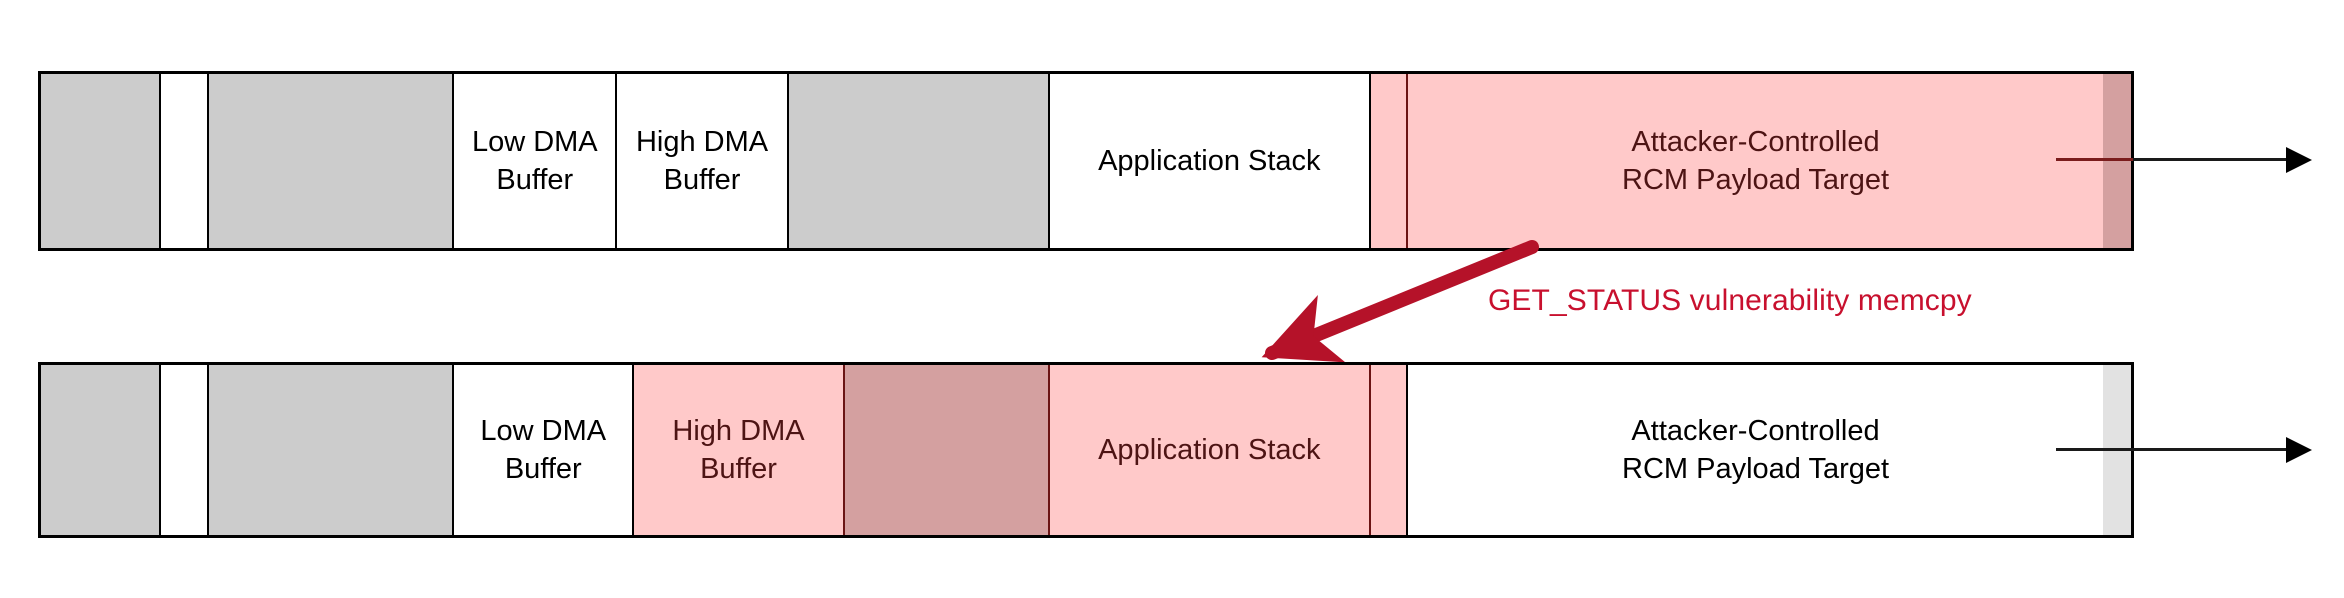  I want to click on continuation-arrow-line-before-inner, so click(2095, 159).